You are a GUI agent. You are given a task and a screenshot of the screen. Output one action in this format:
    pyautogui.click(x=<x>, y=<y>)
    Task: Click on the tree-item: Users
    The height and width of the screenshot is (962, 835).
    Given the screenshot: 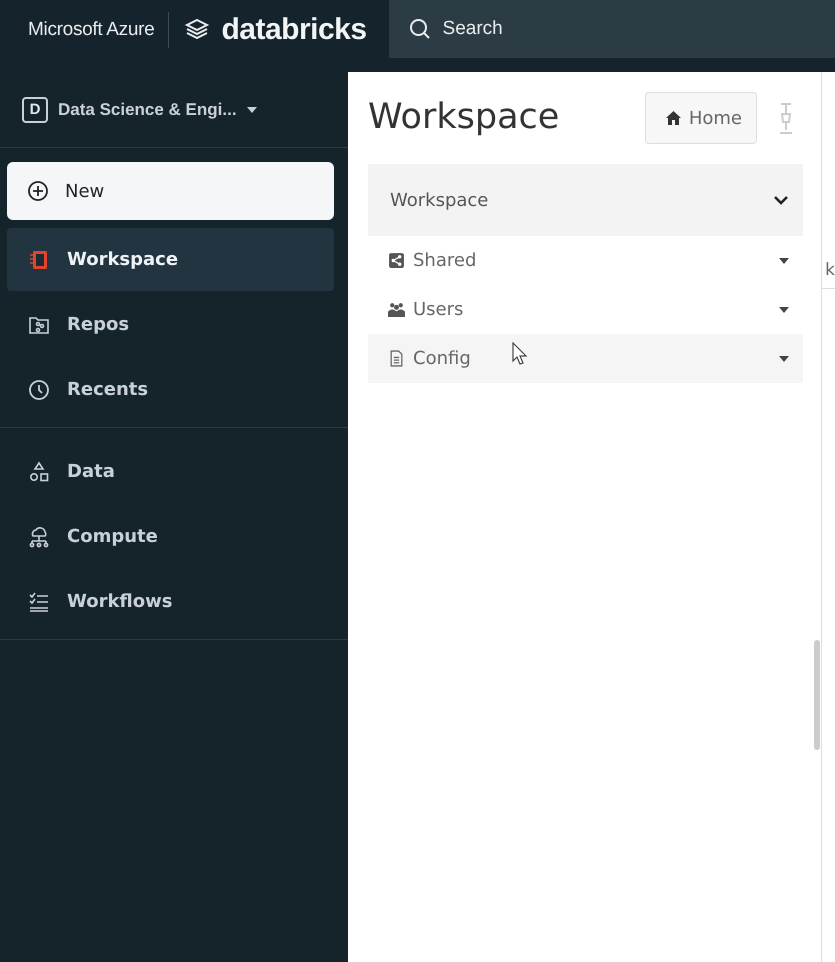 What is the action you would take?
    pyautogui.click(x=585, y=309)
    